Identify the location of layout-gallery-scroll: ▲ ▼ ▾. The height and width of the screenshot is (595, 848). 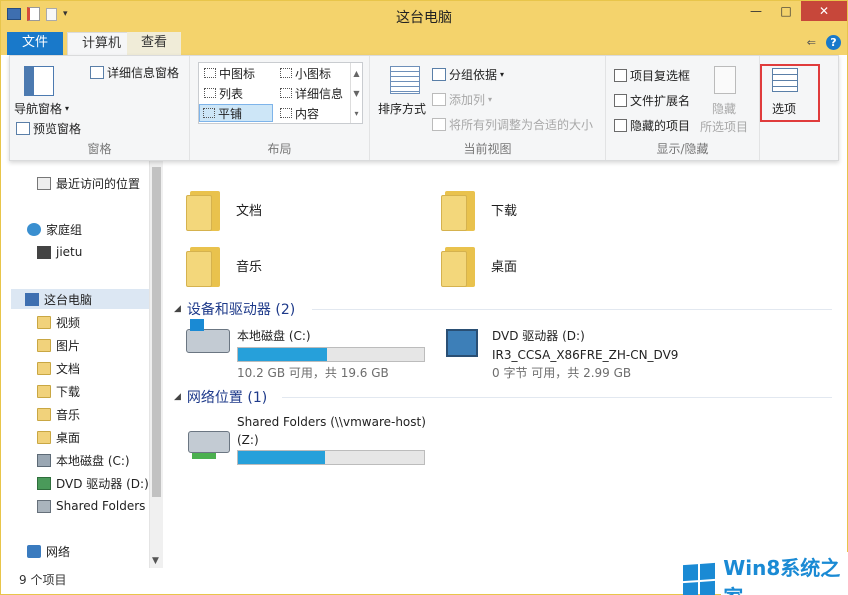
(356, 93).